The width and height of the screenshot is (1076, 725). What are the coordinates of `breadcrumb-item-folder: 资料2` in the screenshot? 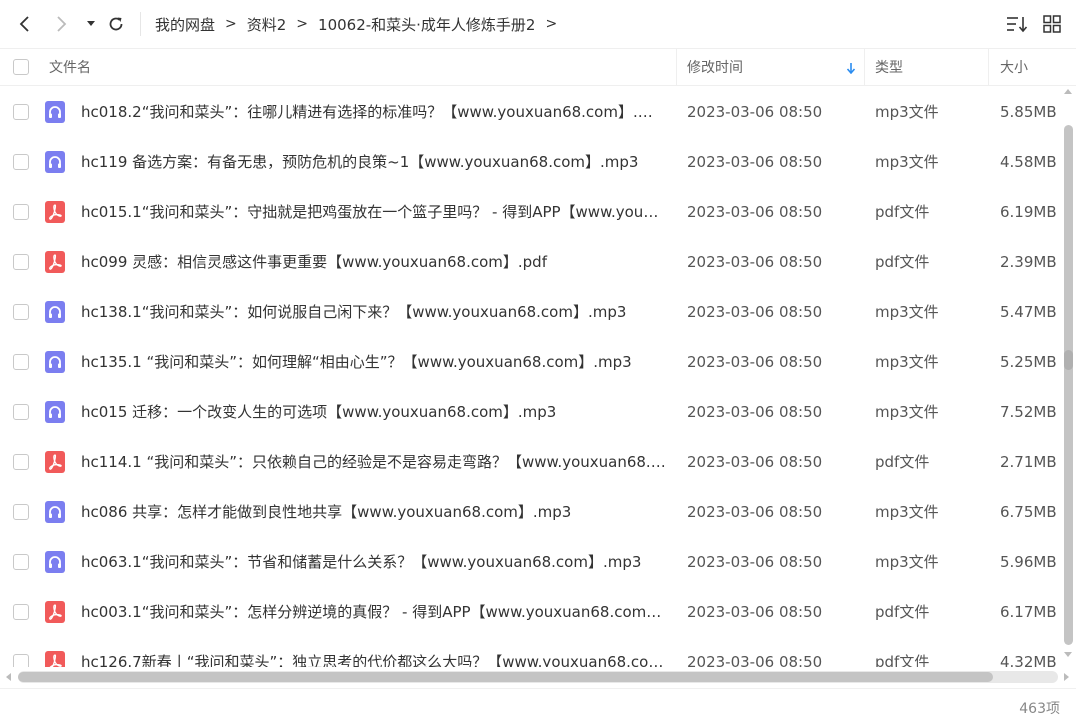 It's located at (267, 24).